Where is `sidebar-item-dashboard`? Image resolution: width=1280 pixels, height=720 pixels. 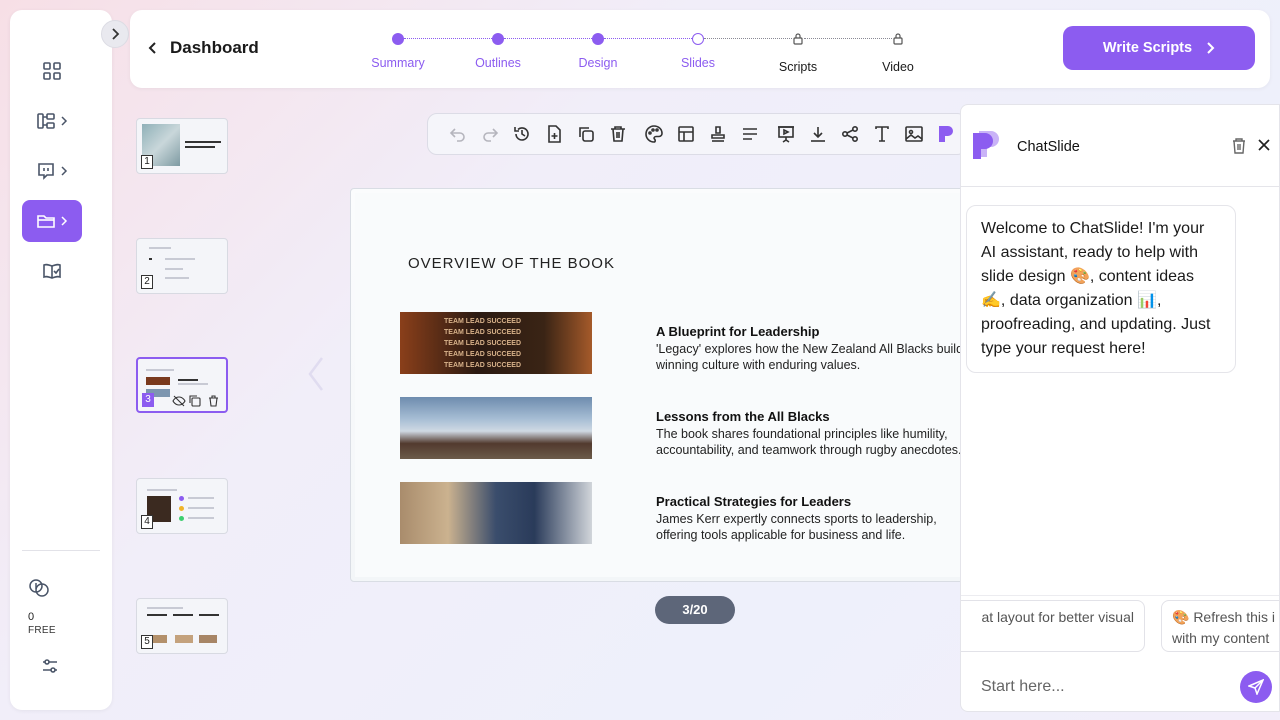 sidebar-item-dashboard is located at coordinates (52, 71).